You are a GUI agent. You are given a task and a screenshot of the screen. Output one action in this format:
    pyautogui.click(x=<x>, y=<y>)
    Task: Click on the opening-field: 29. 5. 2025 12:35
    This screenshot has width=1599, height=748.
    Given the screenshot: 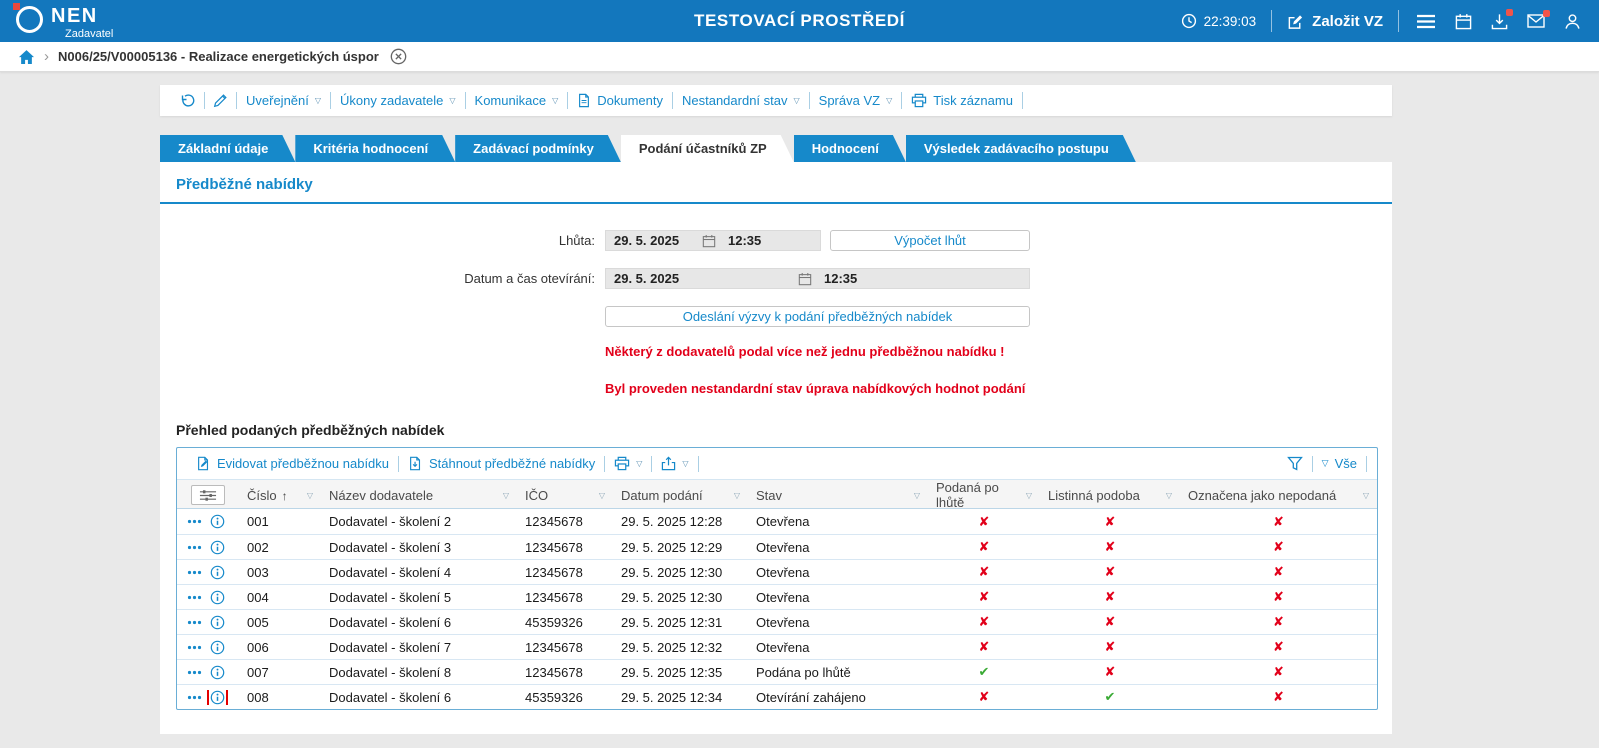 What is the action you would take?
    pyautogui.click(x=817, y=278)
    